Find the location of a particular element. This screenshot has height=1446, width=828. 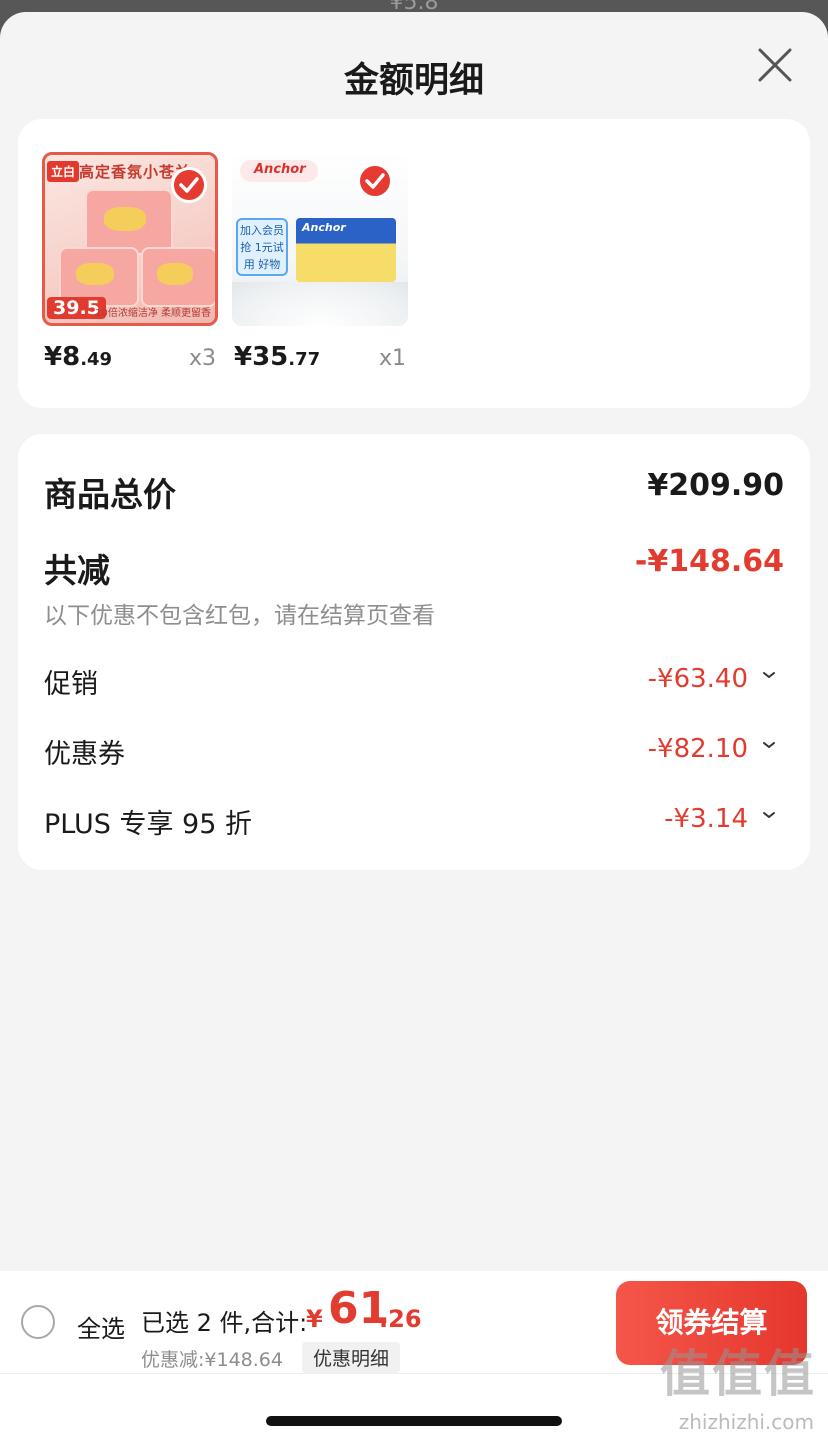

discount-row-promotion: 促销 -¥63.40 is located at coordinates (414, 681).